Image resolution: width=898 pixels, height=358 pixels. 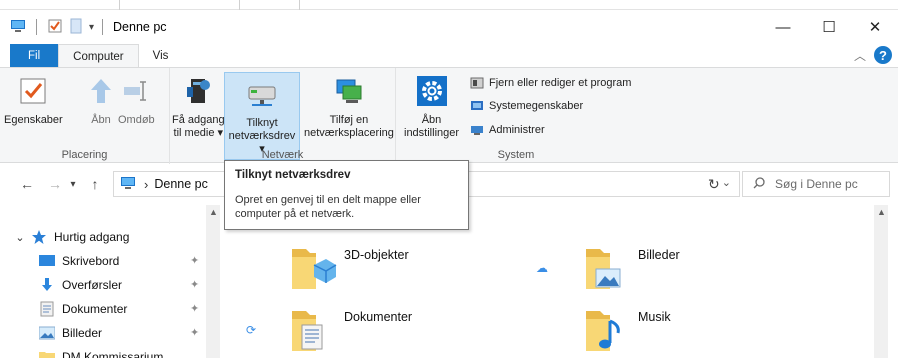 What do you see at coordinates (714, 184) in the screenshot?
I see `refresh-icon: ↻` at bounding box center [714, 184].